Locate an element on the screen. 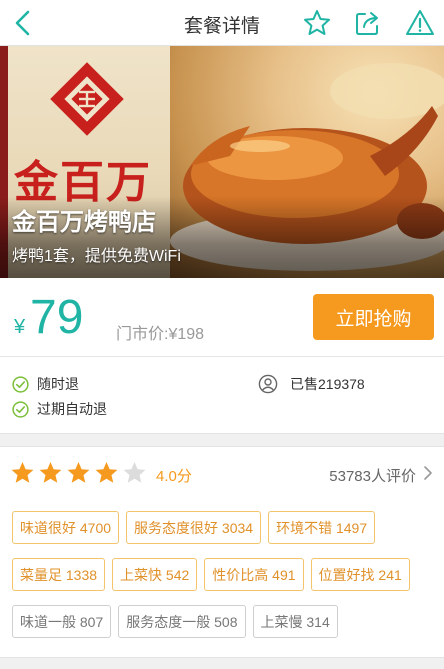 The width and height of the screenshot is (444, 669). review-tag-row: 菜量足 1338 上菜快 542 性价比高 491 位置好找 241 is located at coordinates (222, 574).